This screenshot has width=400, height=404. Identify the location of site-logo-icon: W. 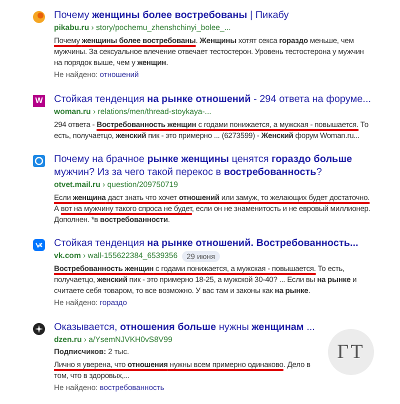
(39, 101).